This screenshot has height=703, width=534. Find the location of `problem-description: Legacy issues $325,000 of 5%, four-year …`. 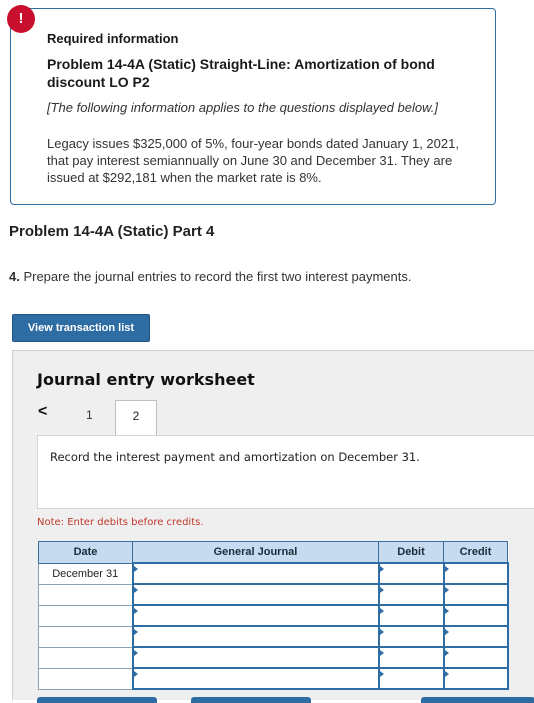

problem-description: Legacy issues $325,000 of 5%, four-year … is located at coordinates (253, 160).